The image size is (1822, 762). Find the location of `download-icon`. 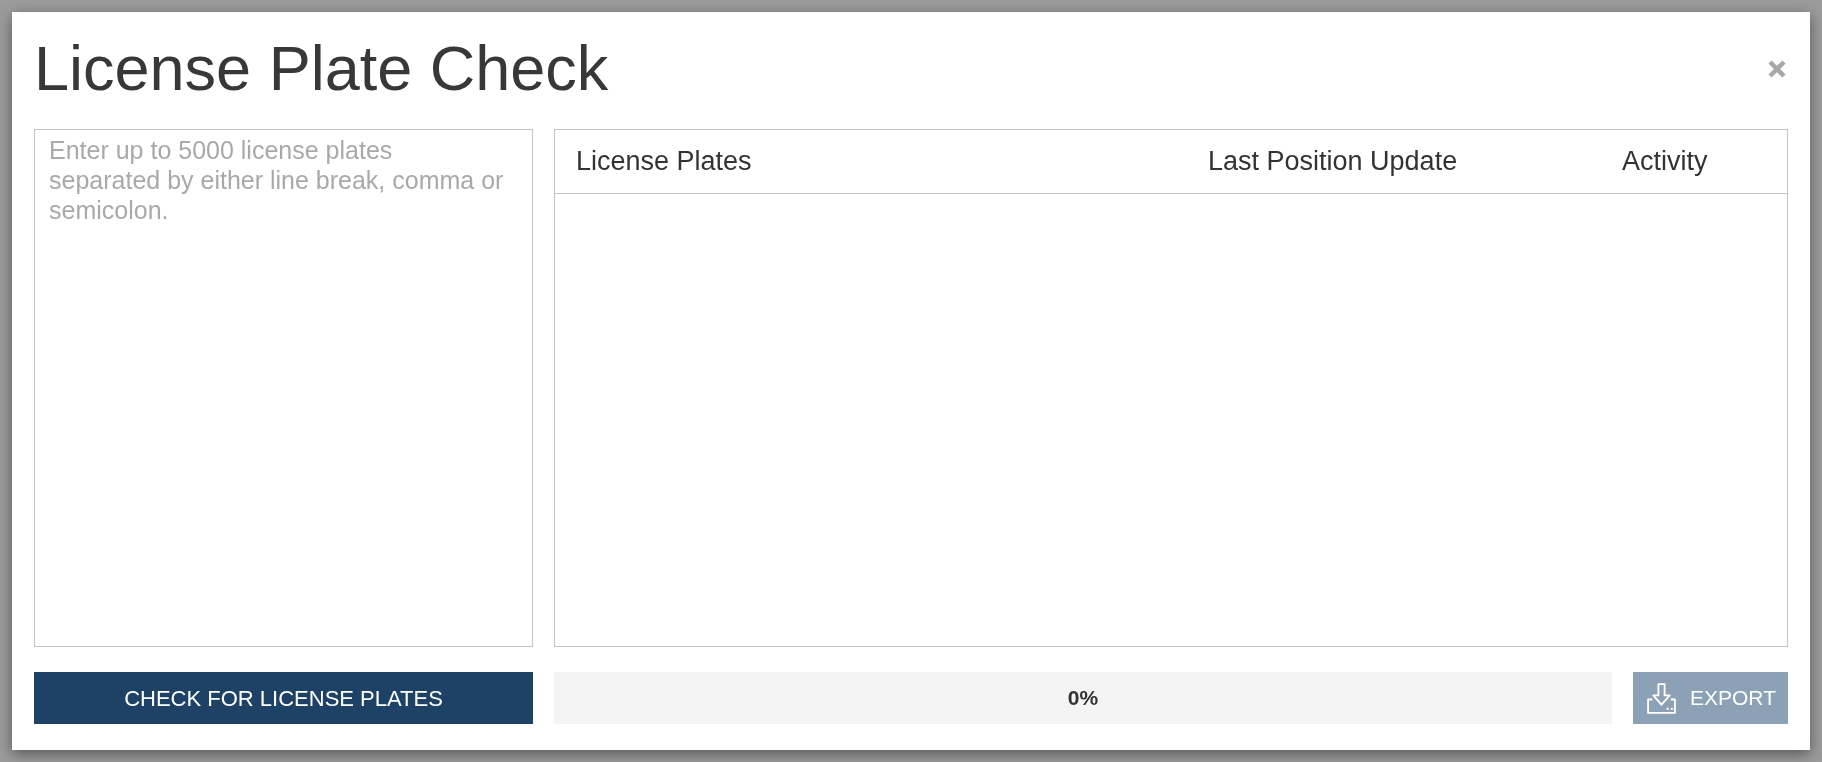

download-icon is located at coordinates (1661, 698).